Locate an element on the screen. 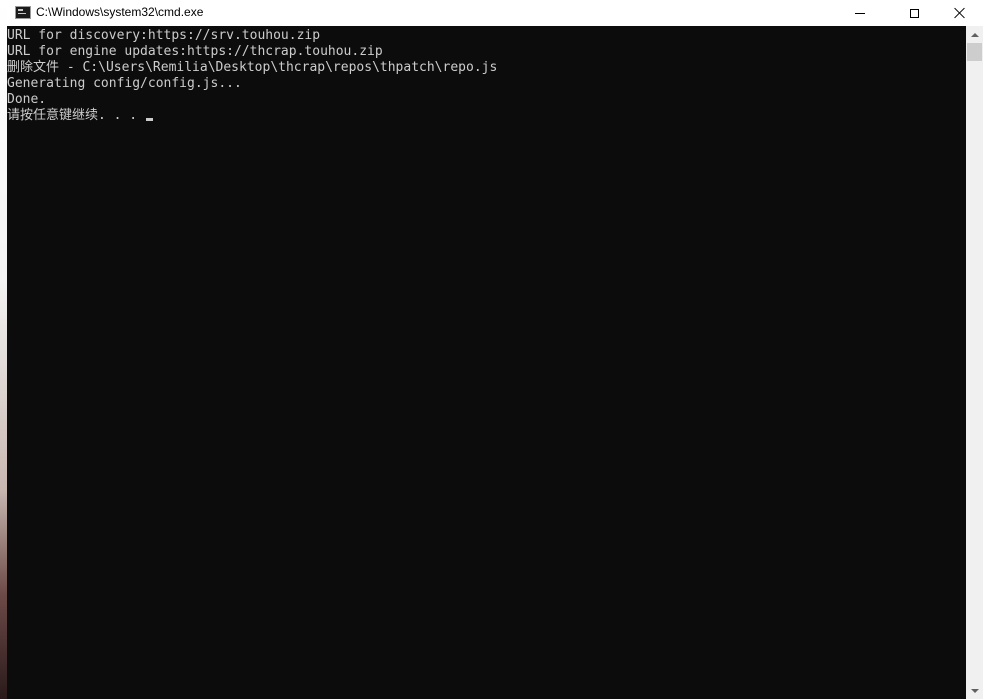 This screenshot has width=983, height=699. arrow-up-icon is located at coordinates (974, 34).